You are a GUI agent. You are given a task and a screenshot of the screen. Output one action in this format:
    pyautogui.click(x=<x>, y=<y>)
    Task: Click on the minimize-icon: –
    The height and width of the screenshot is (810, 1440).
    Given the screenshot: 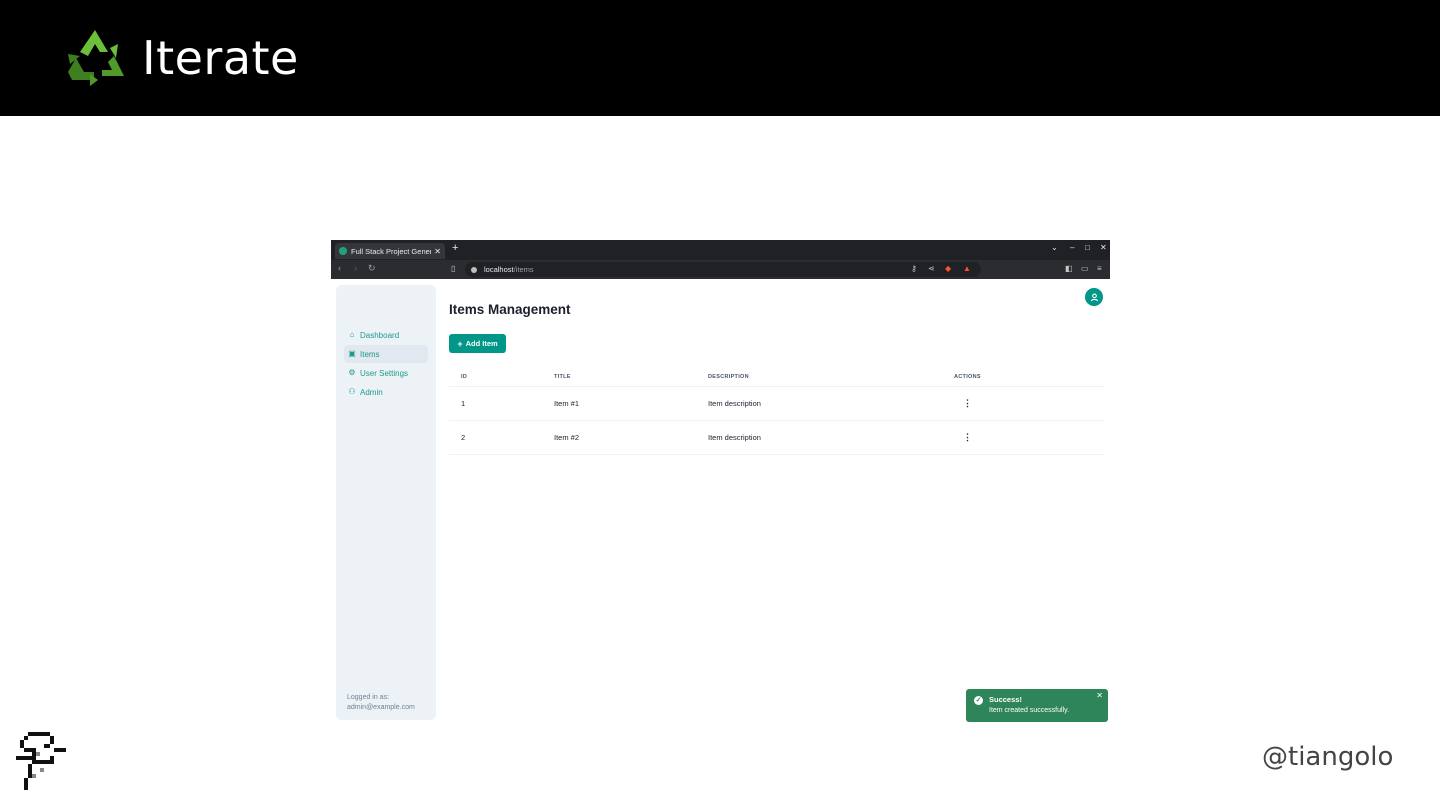 What is the action you would take?
    pyautogui.click(x=1072, y=247)
    